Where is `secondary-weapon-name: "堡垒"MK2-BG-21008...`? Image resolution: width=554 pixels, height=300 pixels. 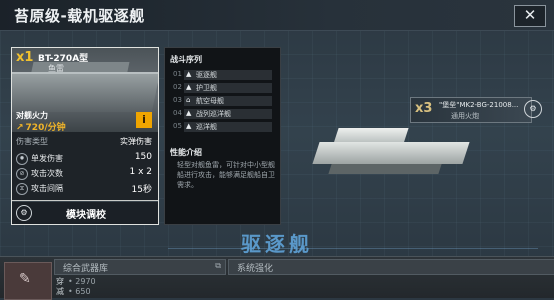
secondary-weapon-name: "堡垒"MK2-BG-21008... is located at coordinates (479, 105).